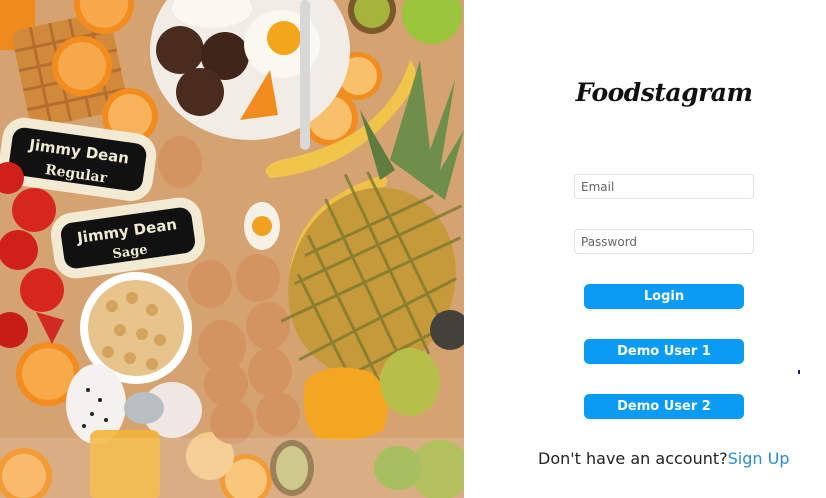  What do you see at coordinates (664, 186) in the screenshot?
I see `email-input` at bounding box center [664, 186].